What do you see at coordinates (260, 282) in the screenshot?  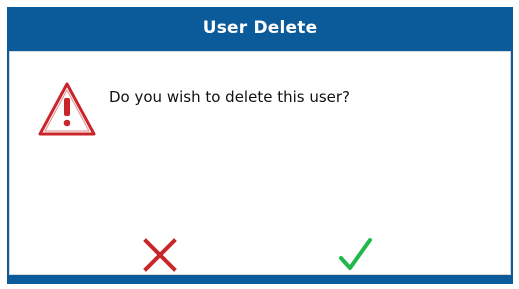 I see `dialog-bottom-border` at bounding box center [260, 282].